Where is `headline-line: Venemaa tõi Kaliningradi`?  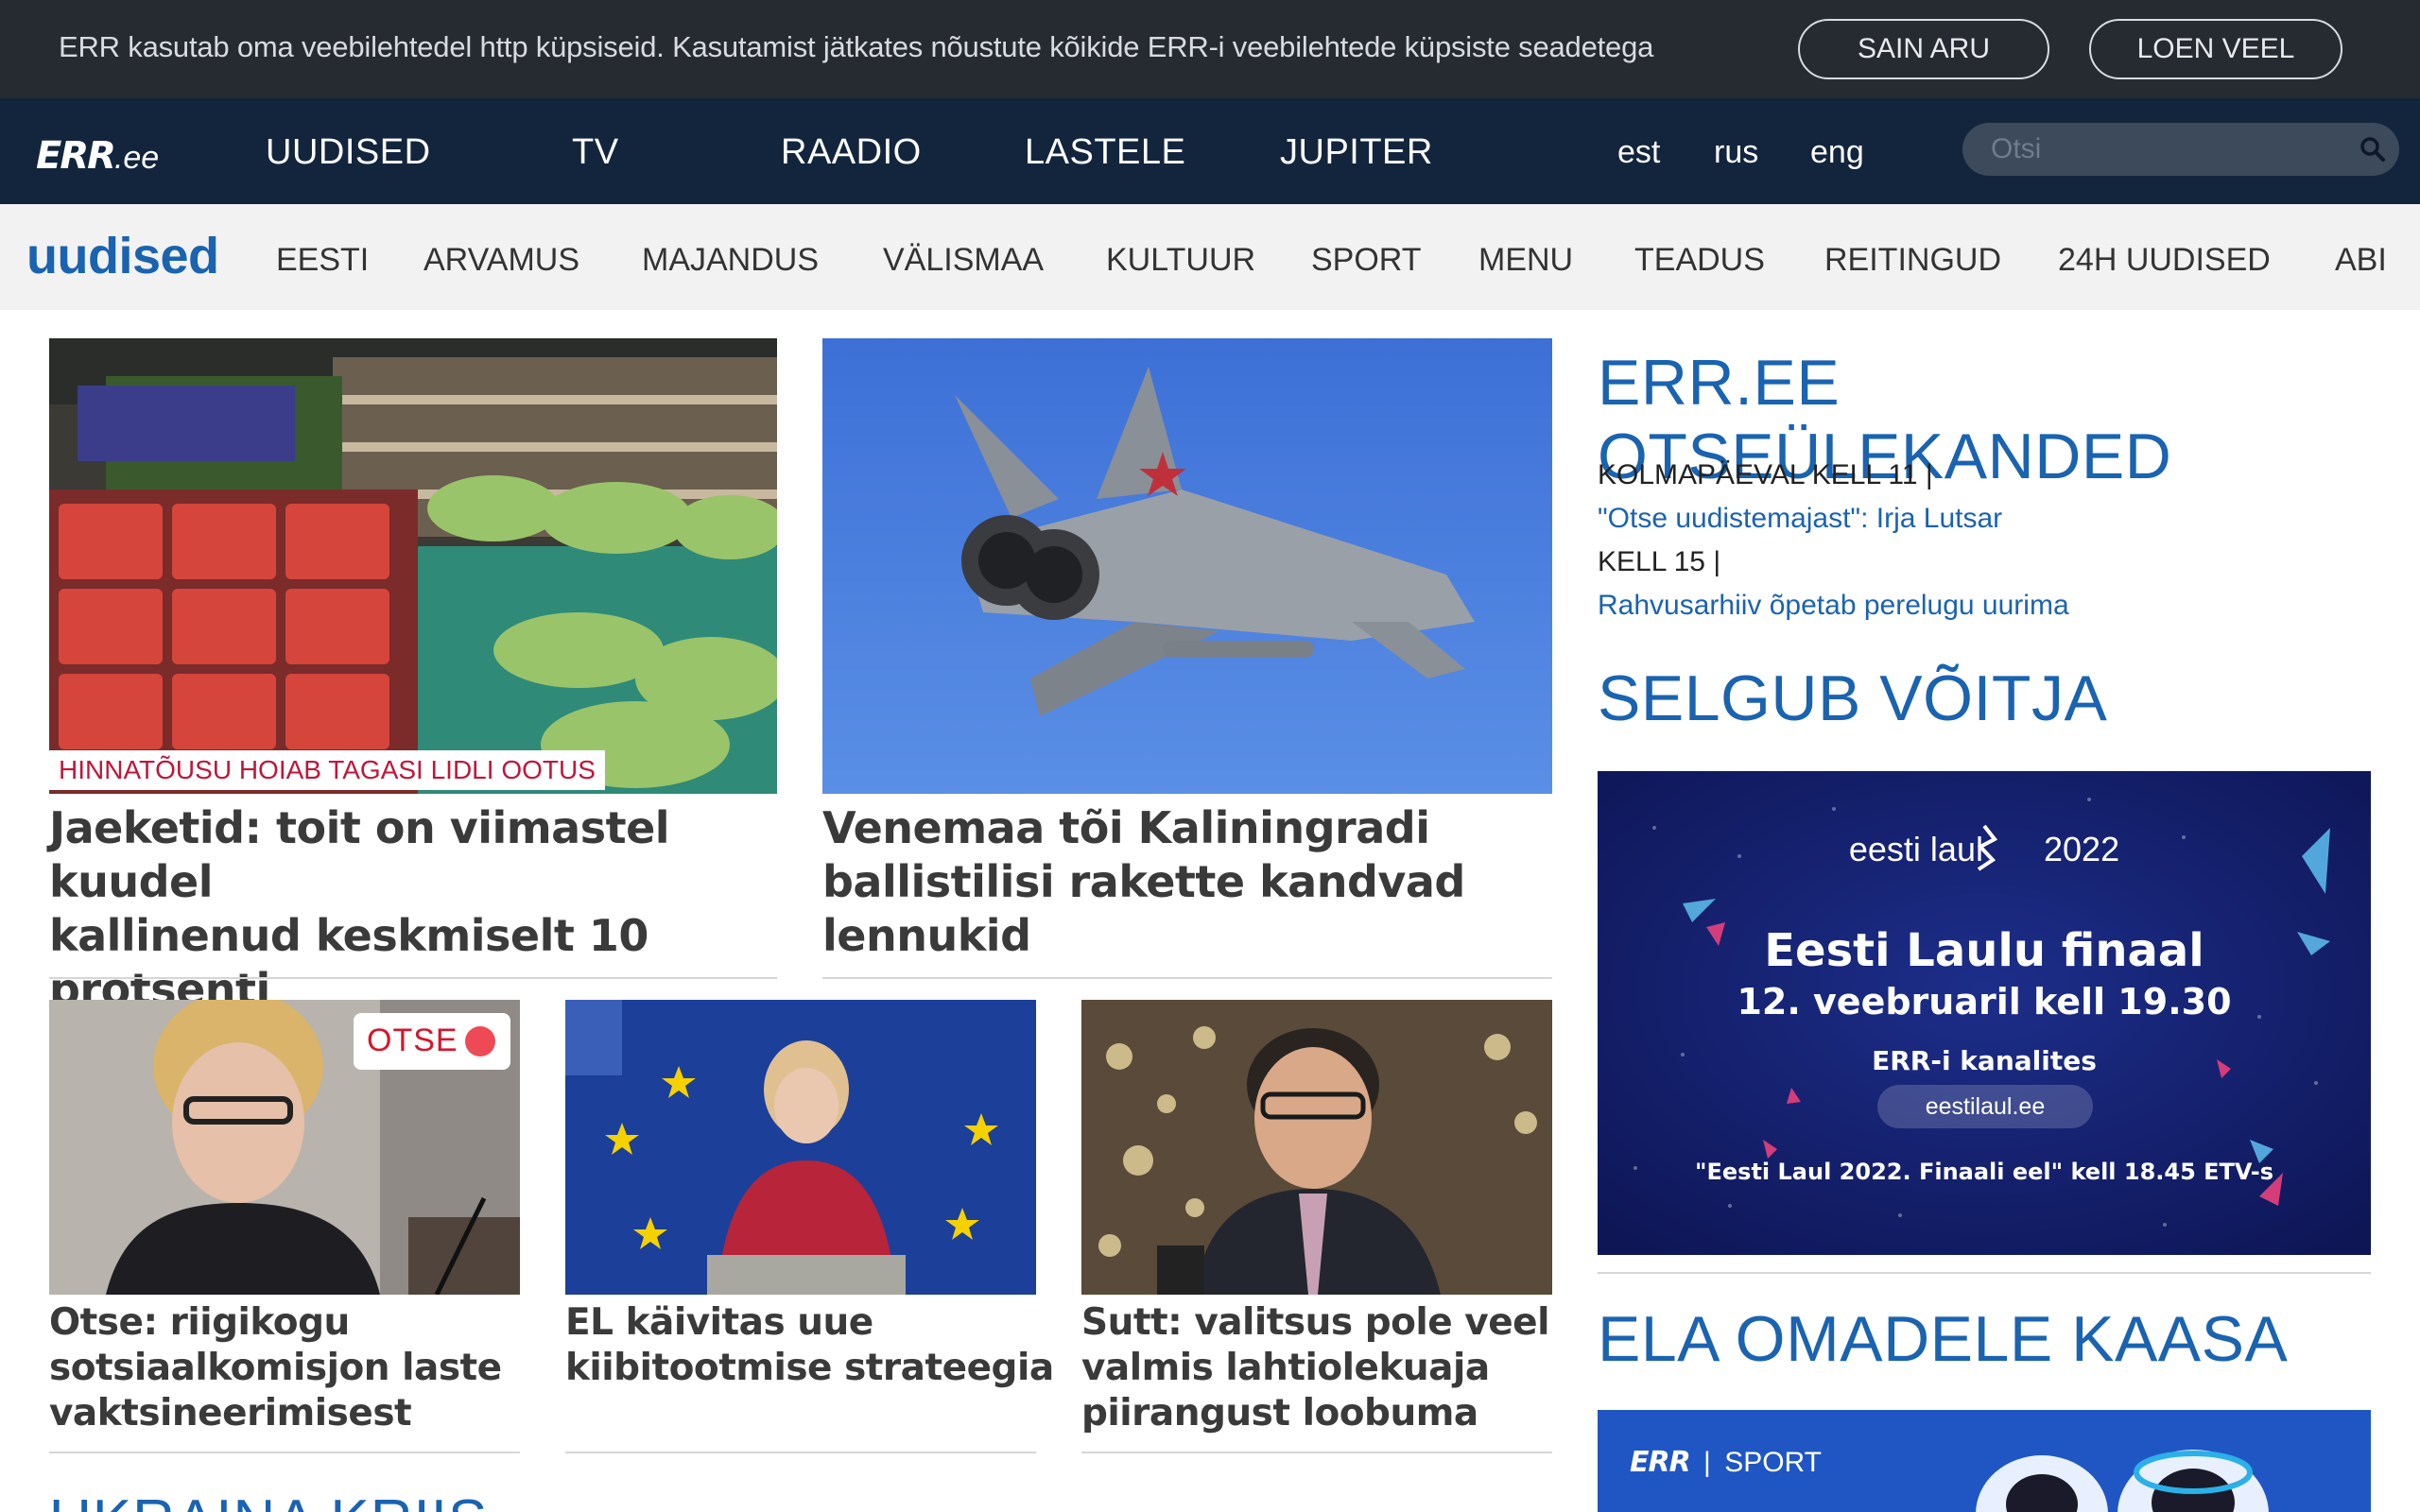
headline-line: Venemaa tõi Kaliningradi is located at coordinates (1126, 827).